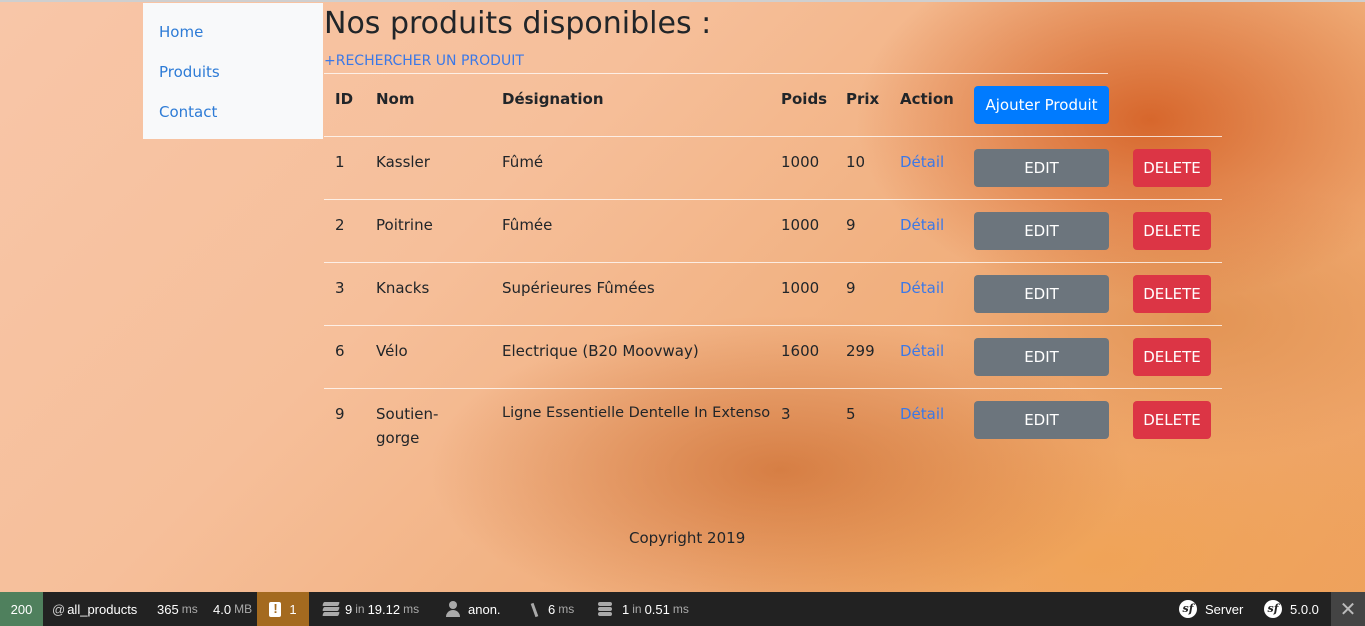  What do you see at coordinates (275, 609) in the screenshot?
I see `warning-icon` at bounding box center [275, 609].